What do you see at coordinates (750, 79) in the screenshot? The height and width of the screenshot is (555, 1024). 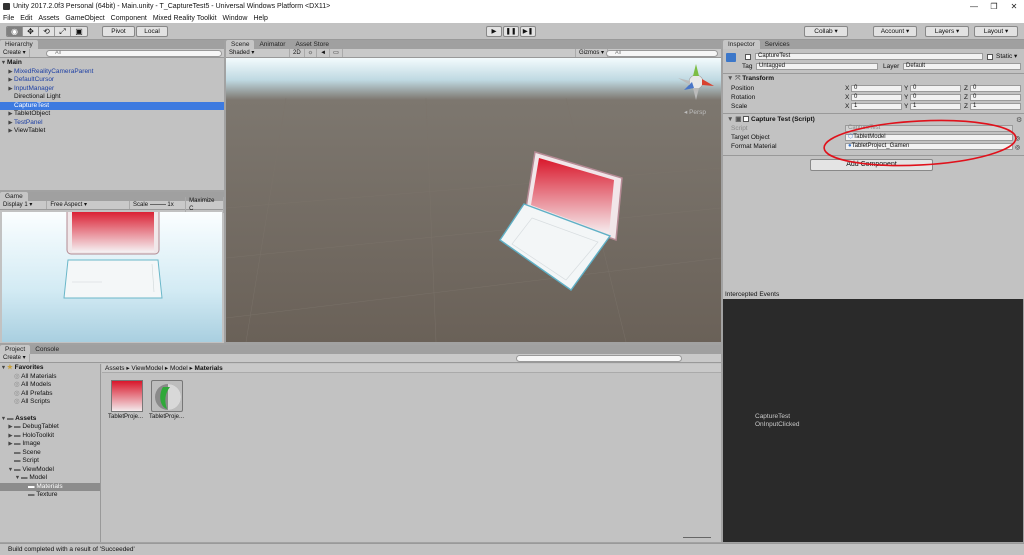 I see `transform-header: ▼ ⤧ Transform` at bounding box center [750, 79].